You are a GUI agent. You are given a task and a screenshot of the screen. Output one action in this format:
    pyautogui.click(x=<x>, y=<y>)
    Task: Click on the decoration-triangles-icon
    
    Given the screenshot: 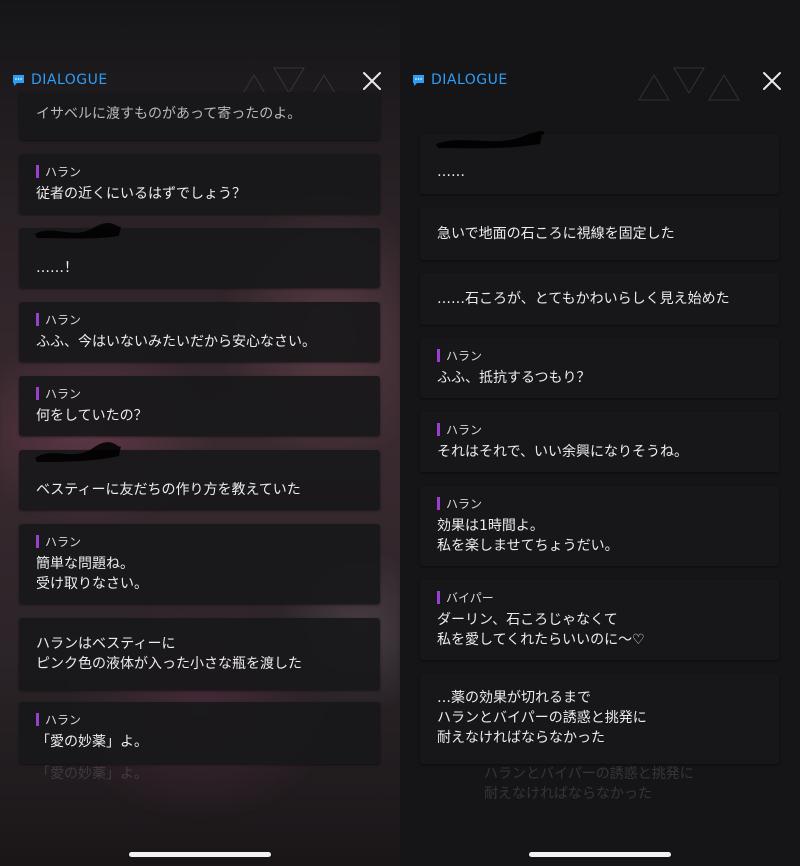 What is the action you would take?
    pyautogui.click(x=689, y=84)
    